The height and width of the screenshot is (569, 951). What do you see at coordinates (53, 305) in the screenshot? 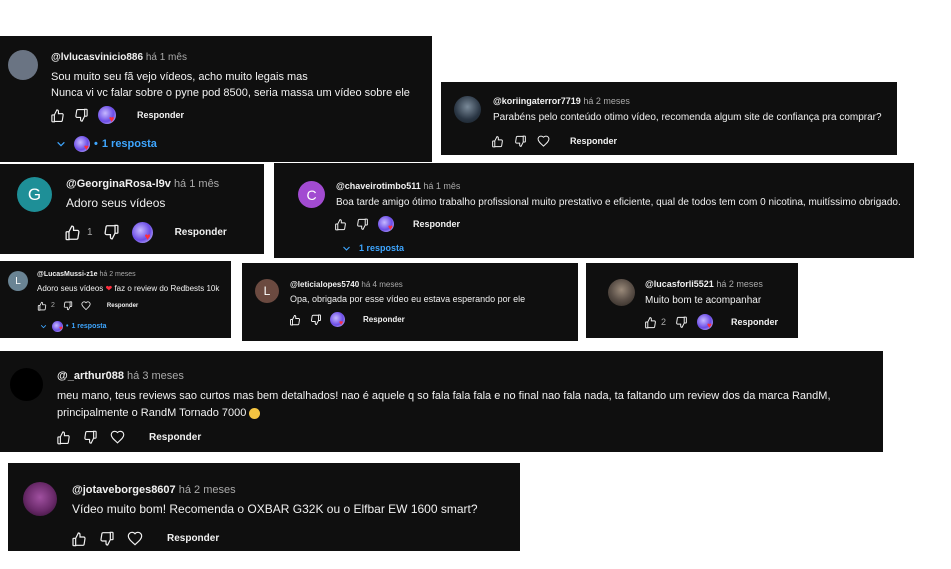
I see `like-count: 2` at bounding box center [53, 305].